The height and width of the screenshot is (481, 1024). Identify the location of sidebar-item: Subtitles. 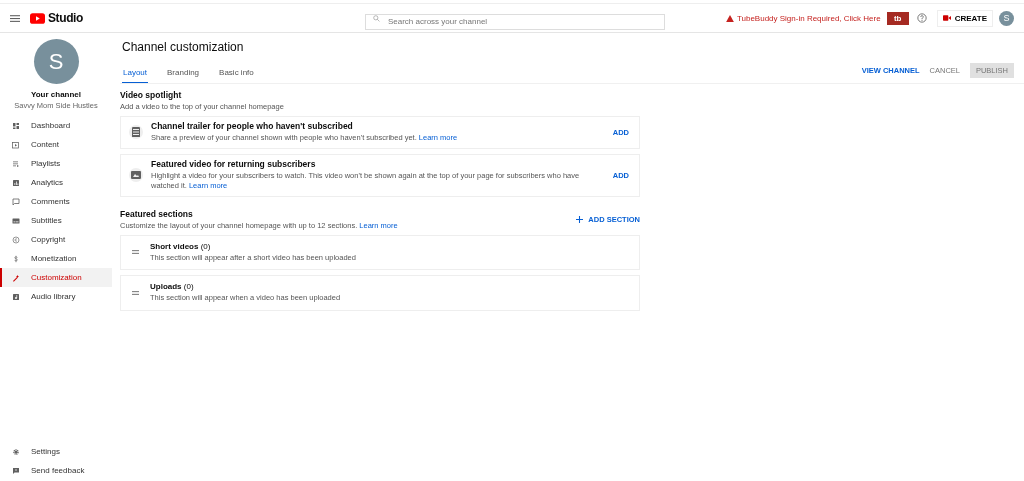
(56, 220).